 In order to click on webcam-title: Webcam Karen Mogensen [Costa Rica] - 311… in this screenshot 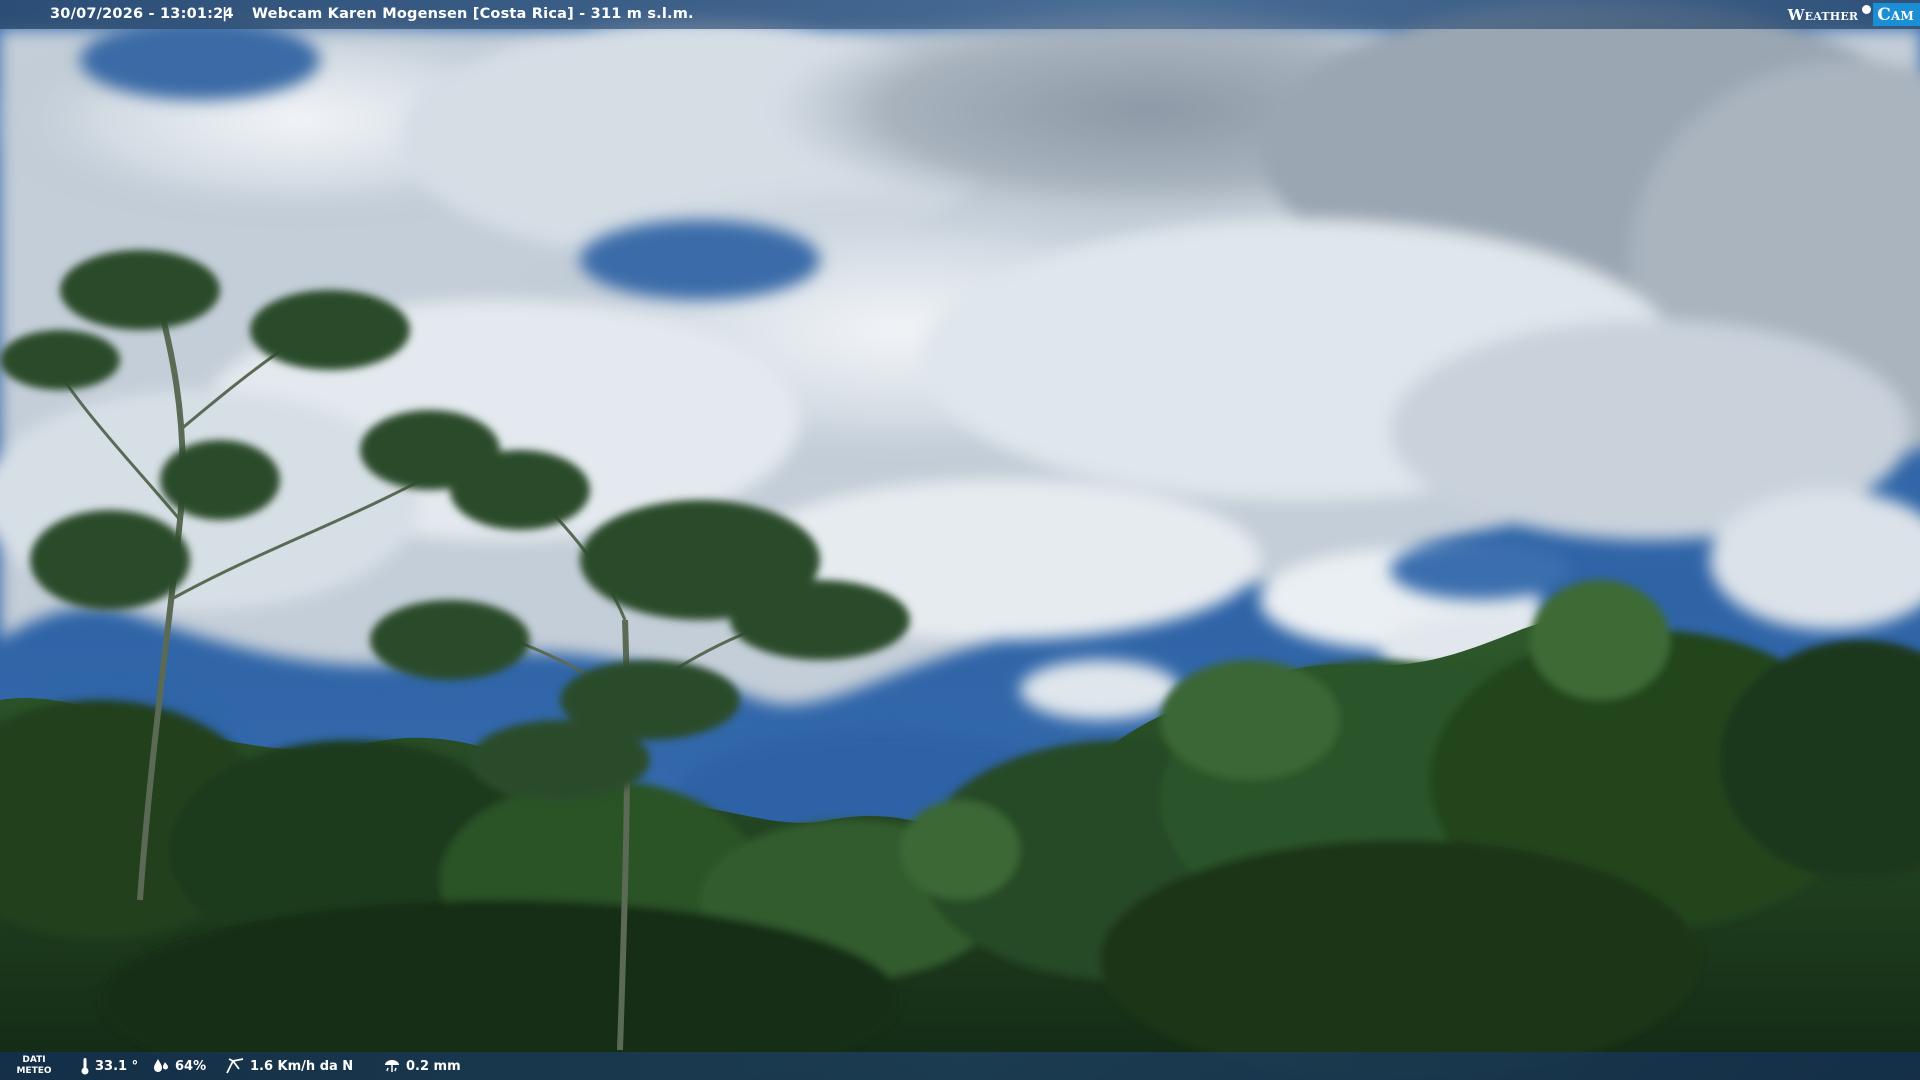, I will do `click(473, 14)`.